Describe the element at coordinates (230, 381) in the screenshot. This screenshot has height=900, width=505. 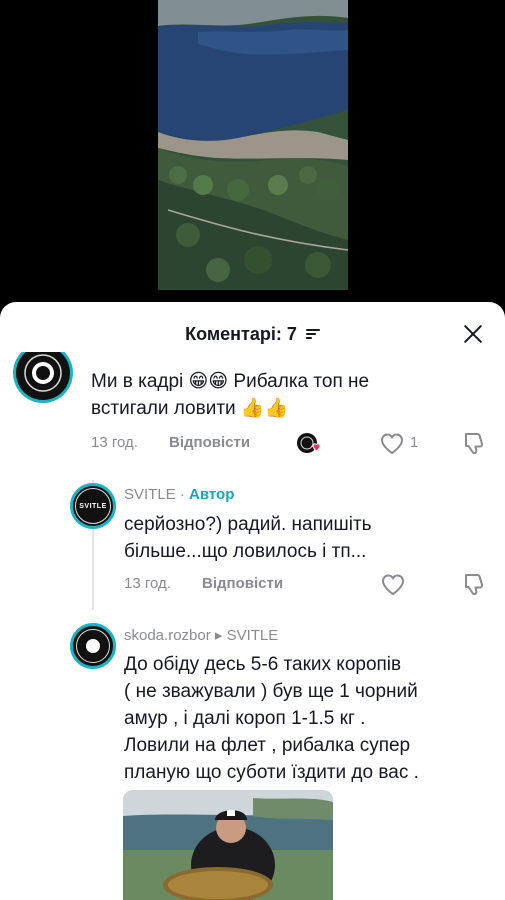
I see `comment-line: Ми в кадрі 😁😁 Рибалка топ не` at that location.